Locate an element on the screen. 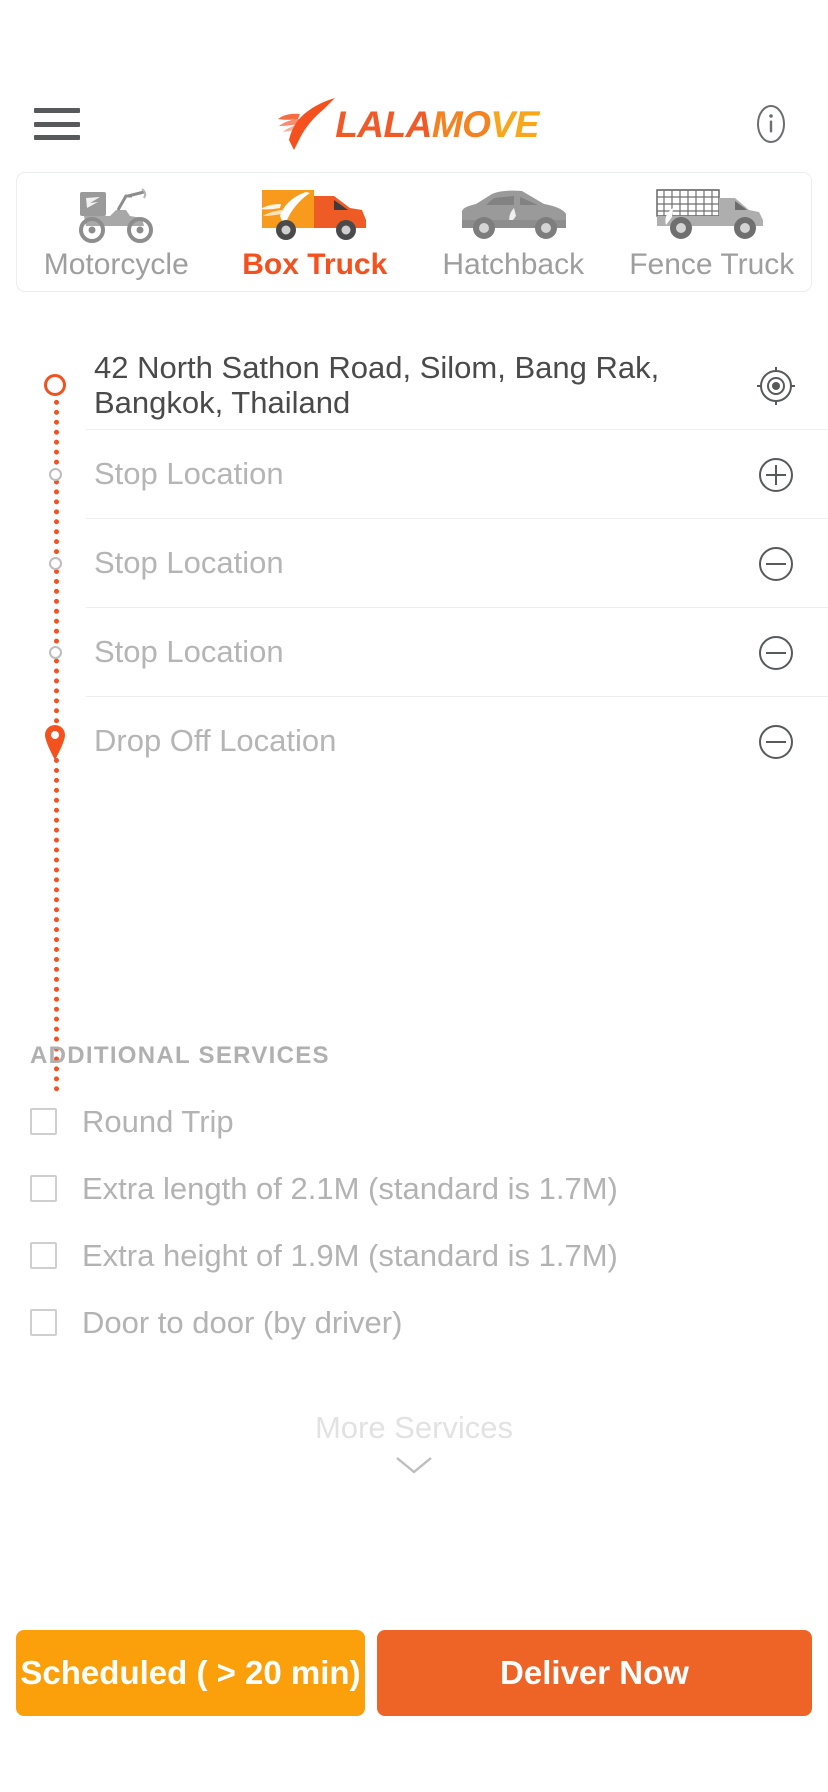 This screenshot has height=1792, width=828. logo-text-lala: LALA is located at coordinates (383, 124).